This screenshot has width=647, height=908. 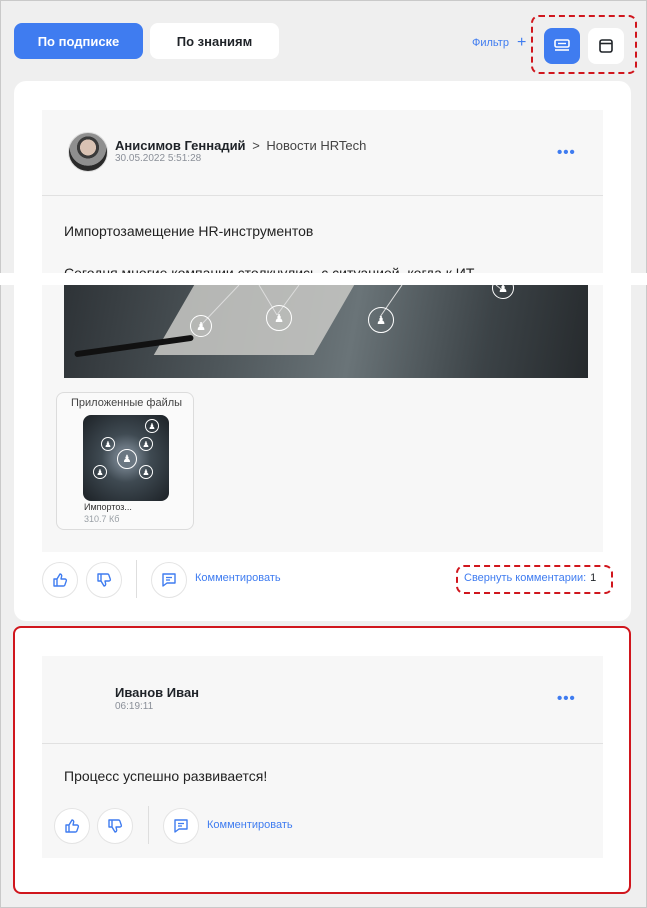 I want to click on avatar, so click(x=88, y=152).